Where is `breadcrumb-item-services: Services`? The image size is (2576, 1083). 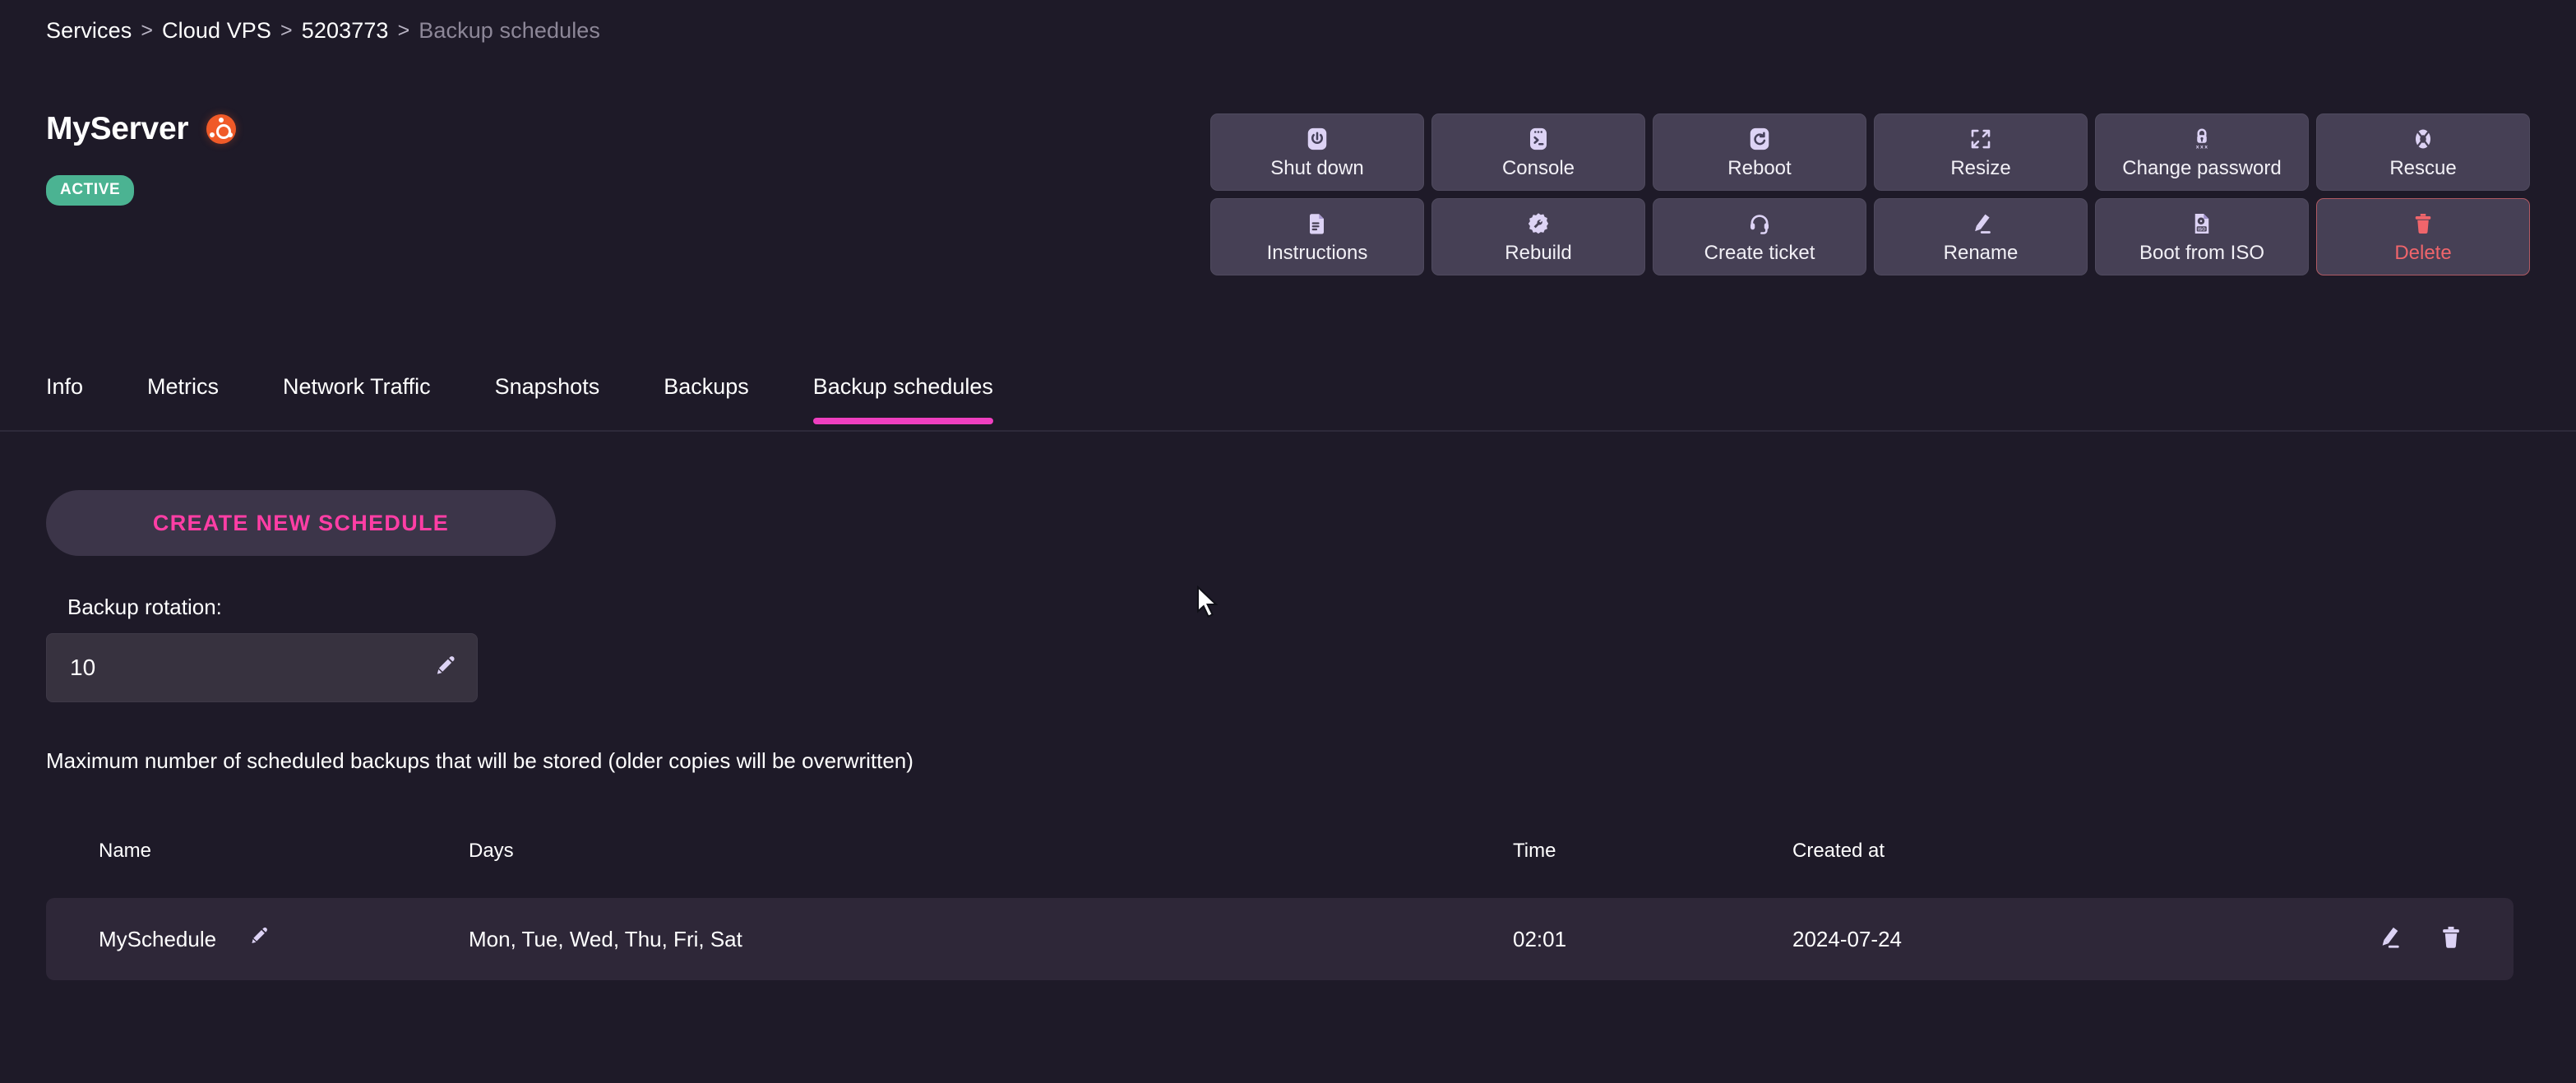
breadcrumb-item-services: Services is located at coordinates (89, 31).